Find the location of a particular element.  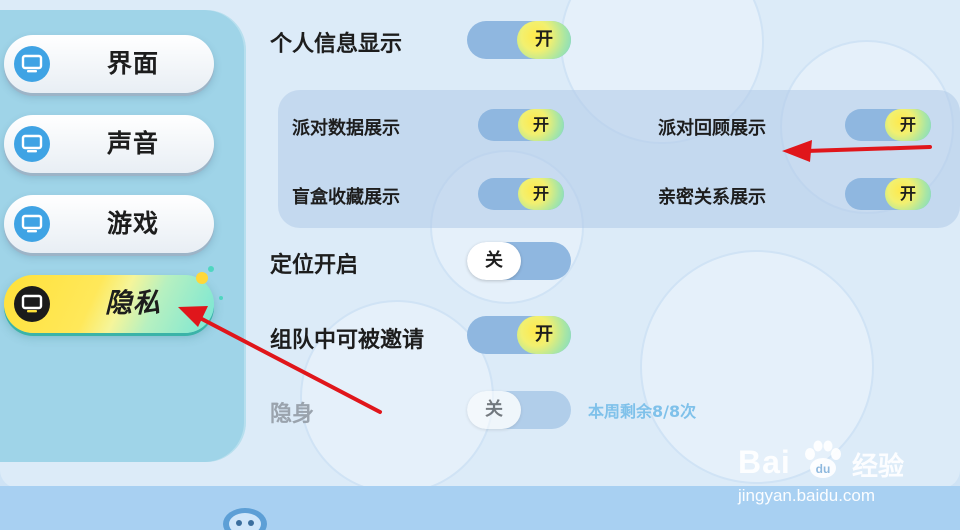

sidebar-item-label: 界面 is located at coordinates (132, 63).